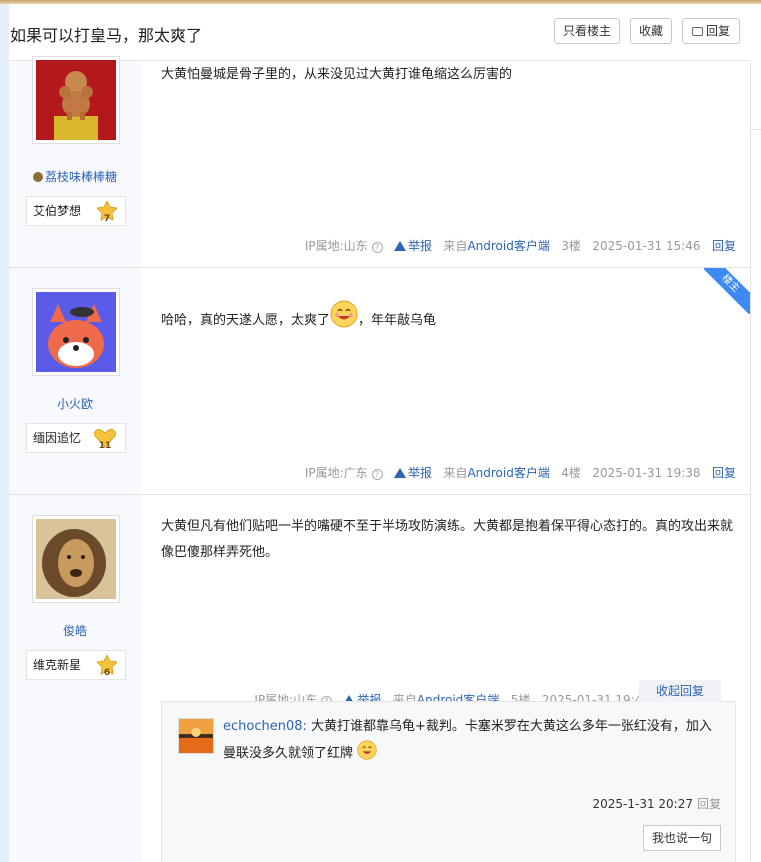  What do you see at coordinates (587, 31) in the screenshot?
I see `only-op-button: 只看楼主` at bounding box center [587, 31].